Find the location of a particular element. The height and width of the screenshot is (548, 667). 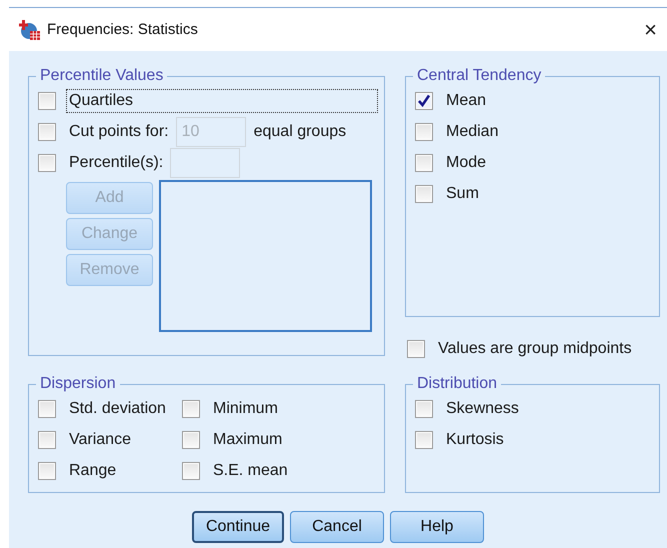

checkbox-label: Skewness is located at coordinates (482, 408).